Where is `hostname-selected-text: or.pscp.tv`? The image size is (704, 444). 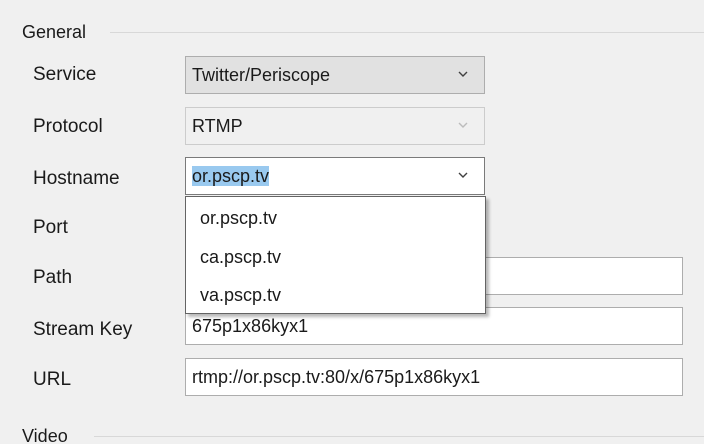 hostname-selected-text: or.pscp.tv is located at coordinates (231, 176).